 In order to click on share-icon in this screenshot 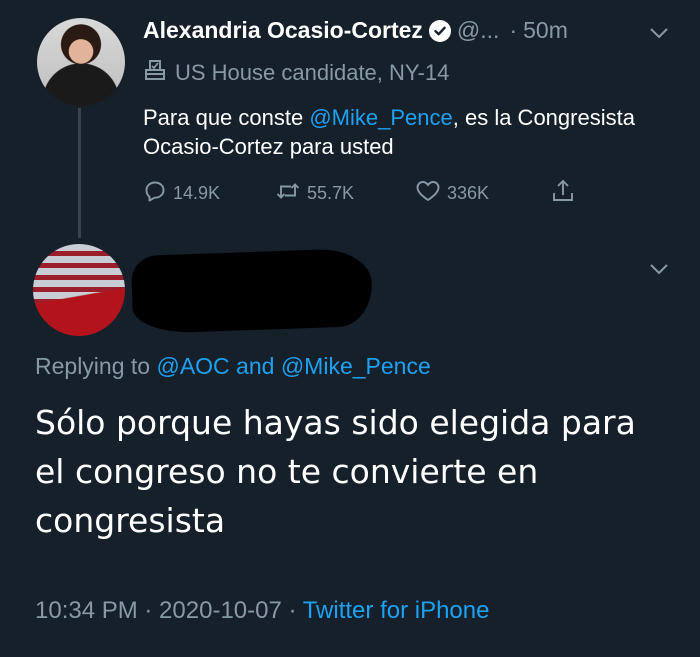, I will do `click(563, 193)`.